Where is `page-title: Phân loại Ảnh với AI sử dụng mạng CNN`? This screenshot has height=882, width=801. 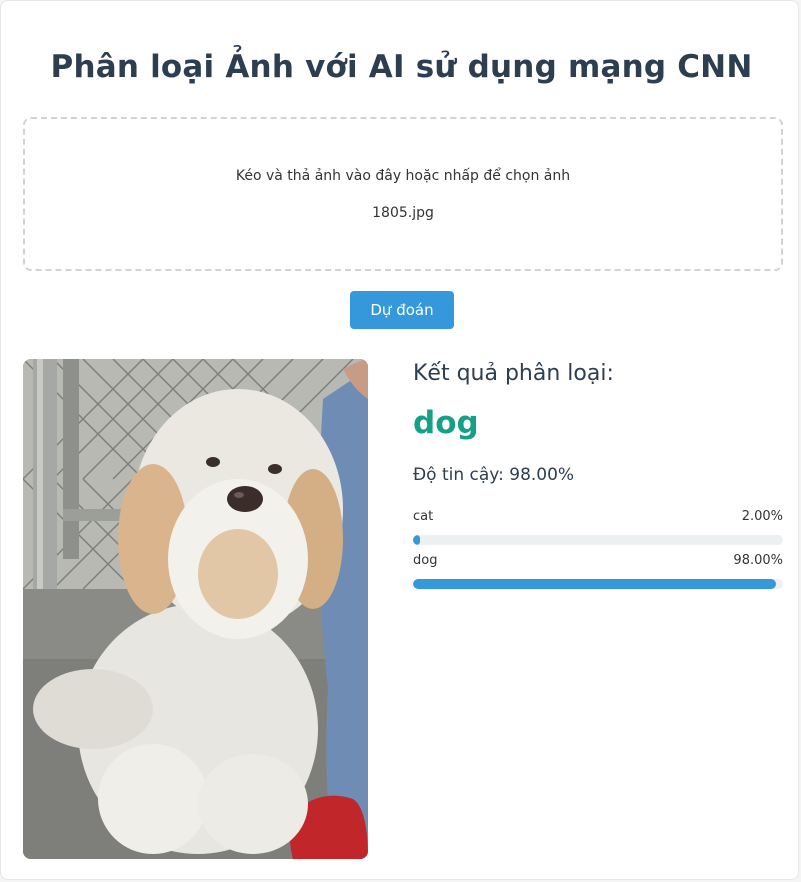
page-title: Phân loại Ảnh với AI sử dụng mạng CNN is located at coordinates (401, 67).